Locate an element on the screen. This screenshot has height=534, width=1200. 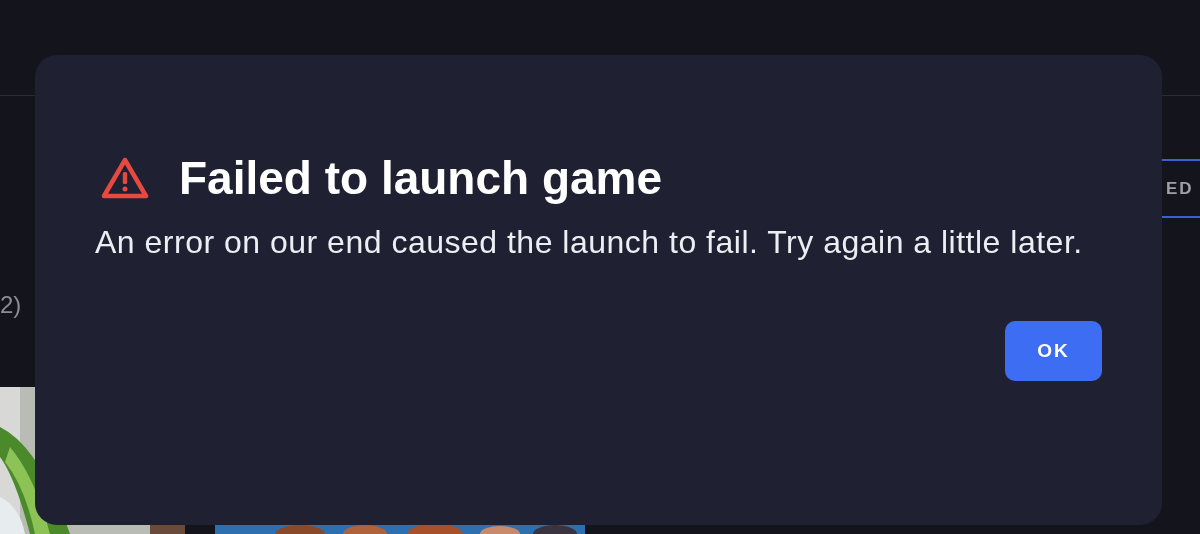
dialog-title: Failed to launch game is located at coordinates (421, 178).